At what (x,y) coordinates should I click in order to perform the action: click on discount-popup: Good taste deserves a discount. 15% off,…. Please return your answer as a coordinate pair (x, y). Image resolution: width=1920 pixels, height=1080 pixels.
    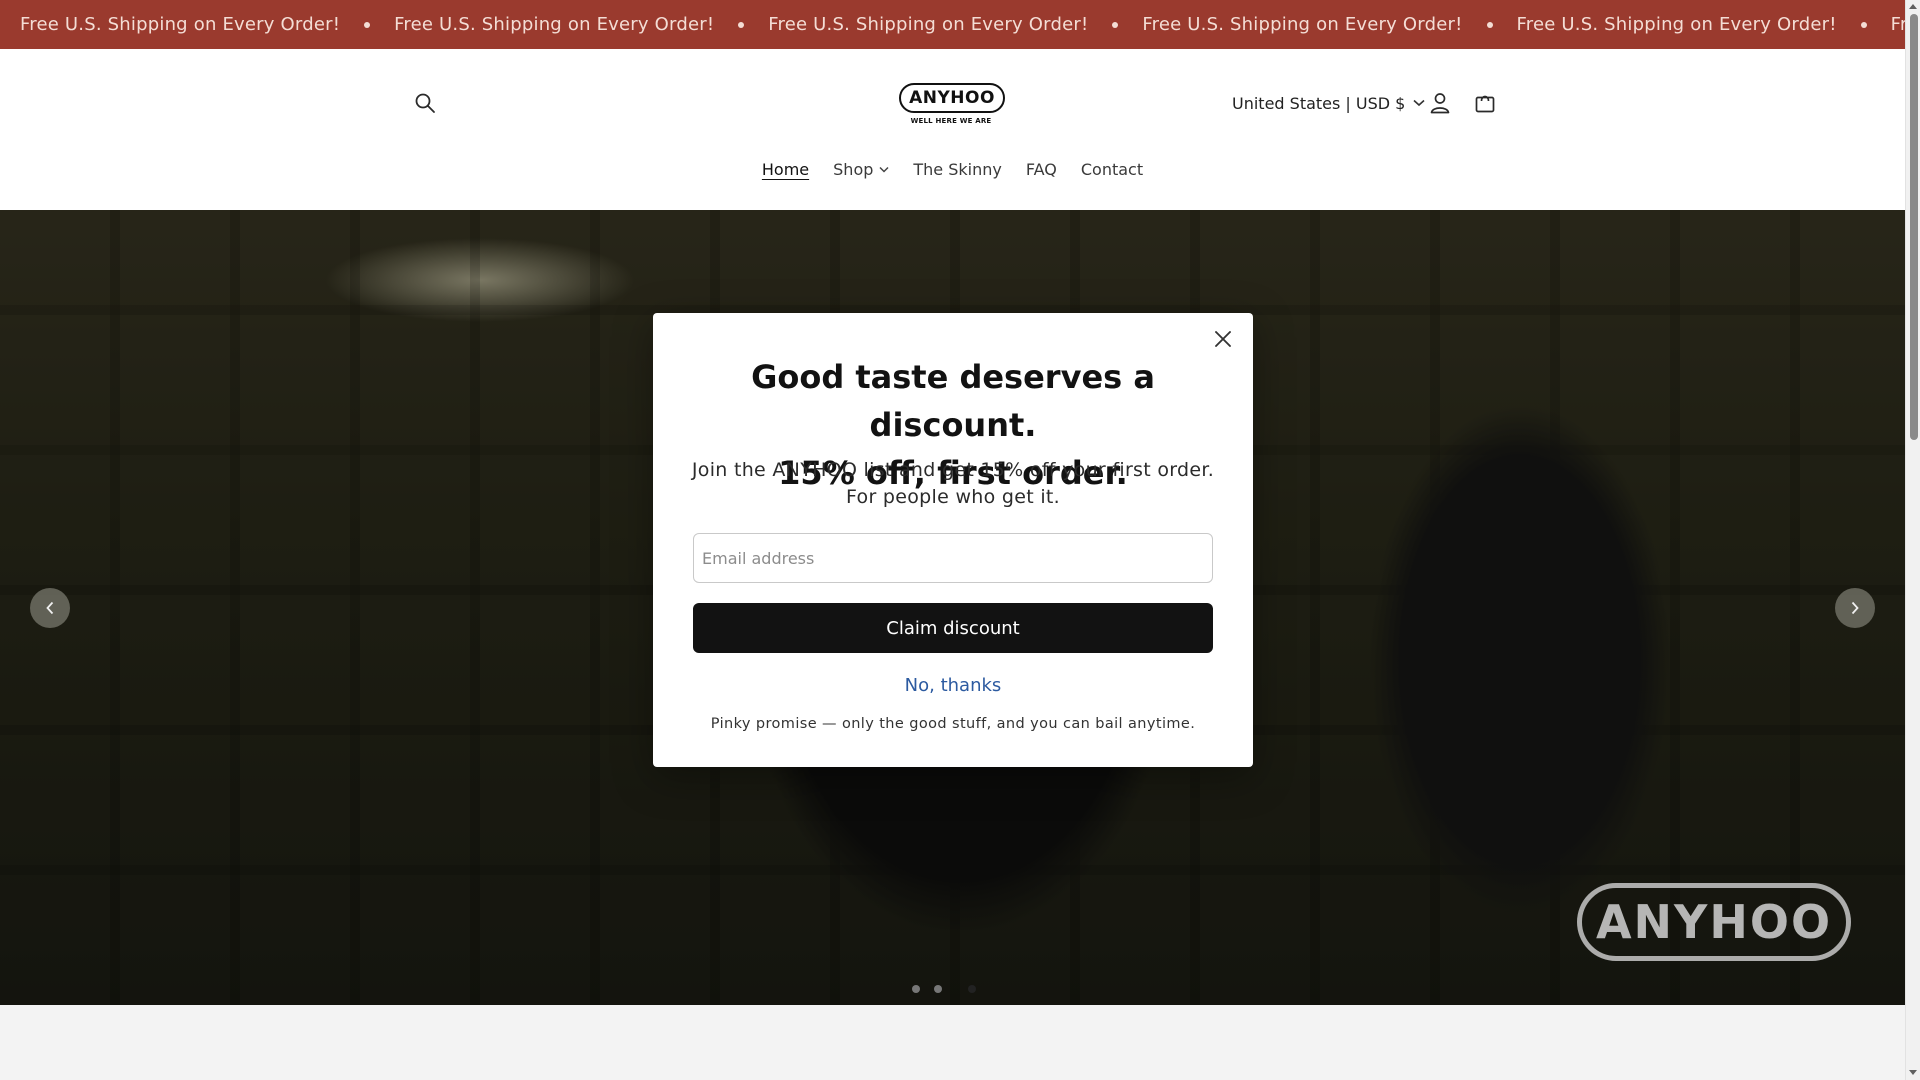
    Looking at the image, I should click on (953, 540).